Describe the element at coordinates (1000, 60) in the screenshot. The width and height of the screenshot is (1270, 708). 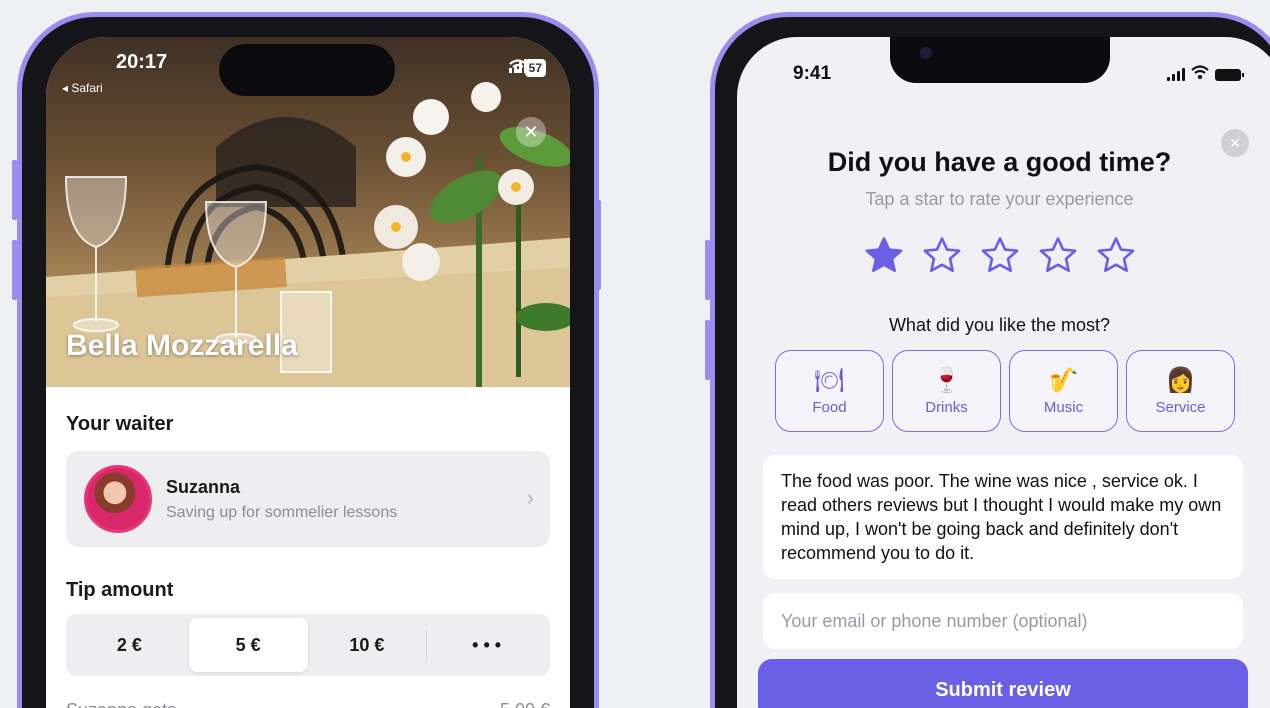
I see `notch` at that location.